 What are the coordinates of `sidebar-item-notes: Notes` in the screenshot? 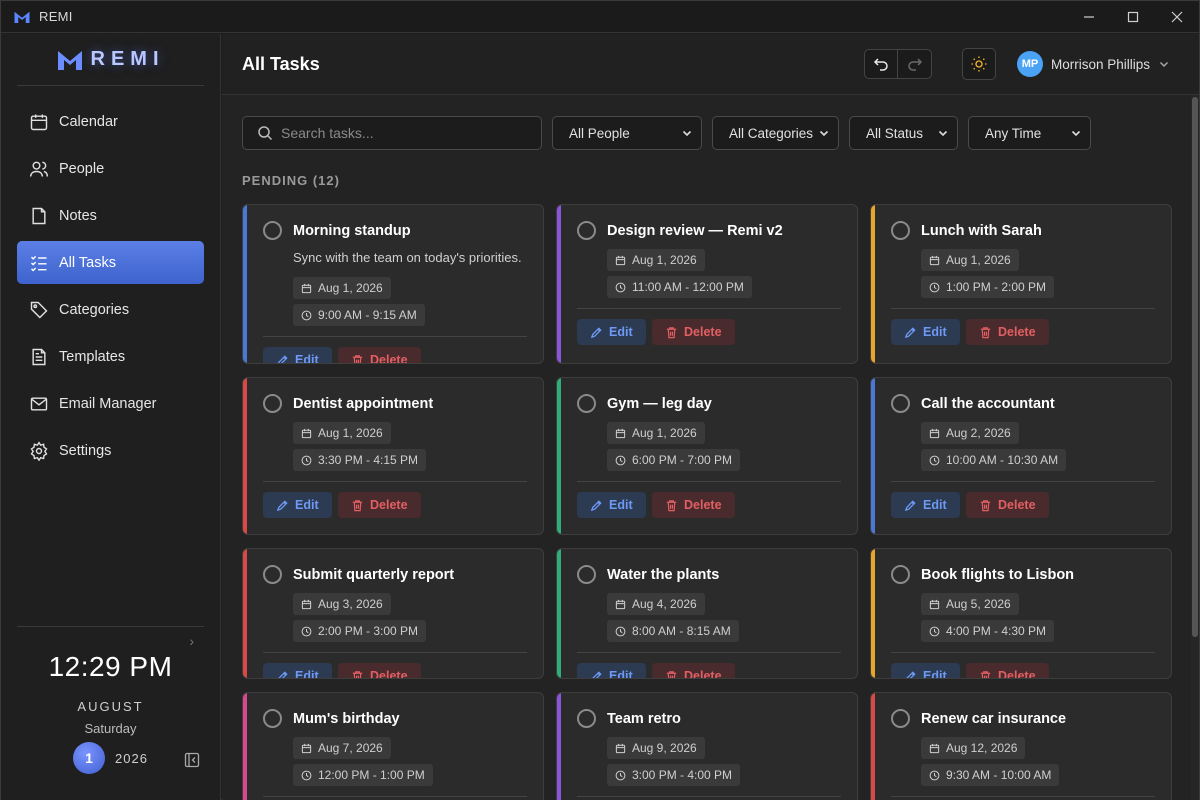 It's located at (110, 215).